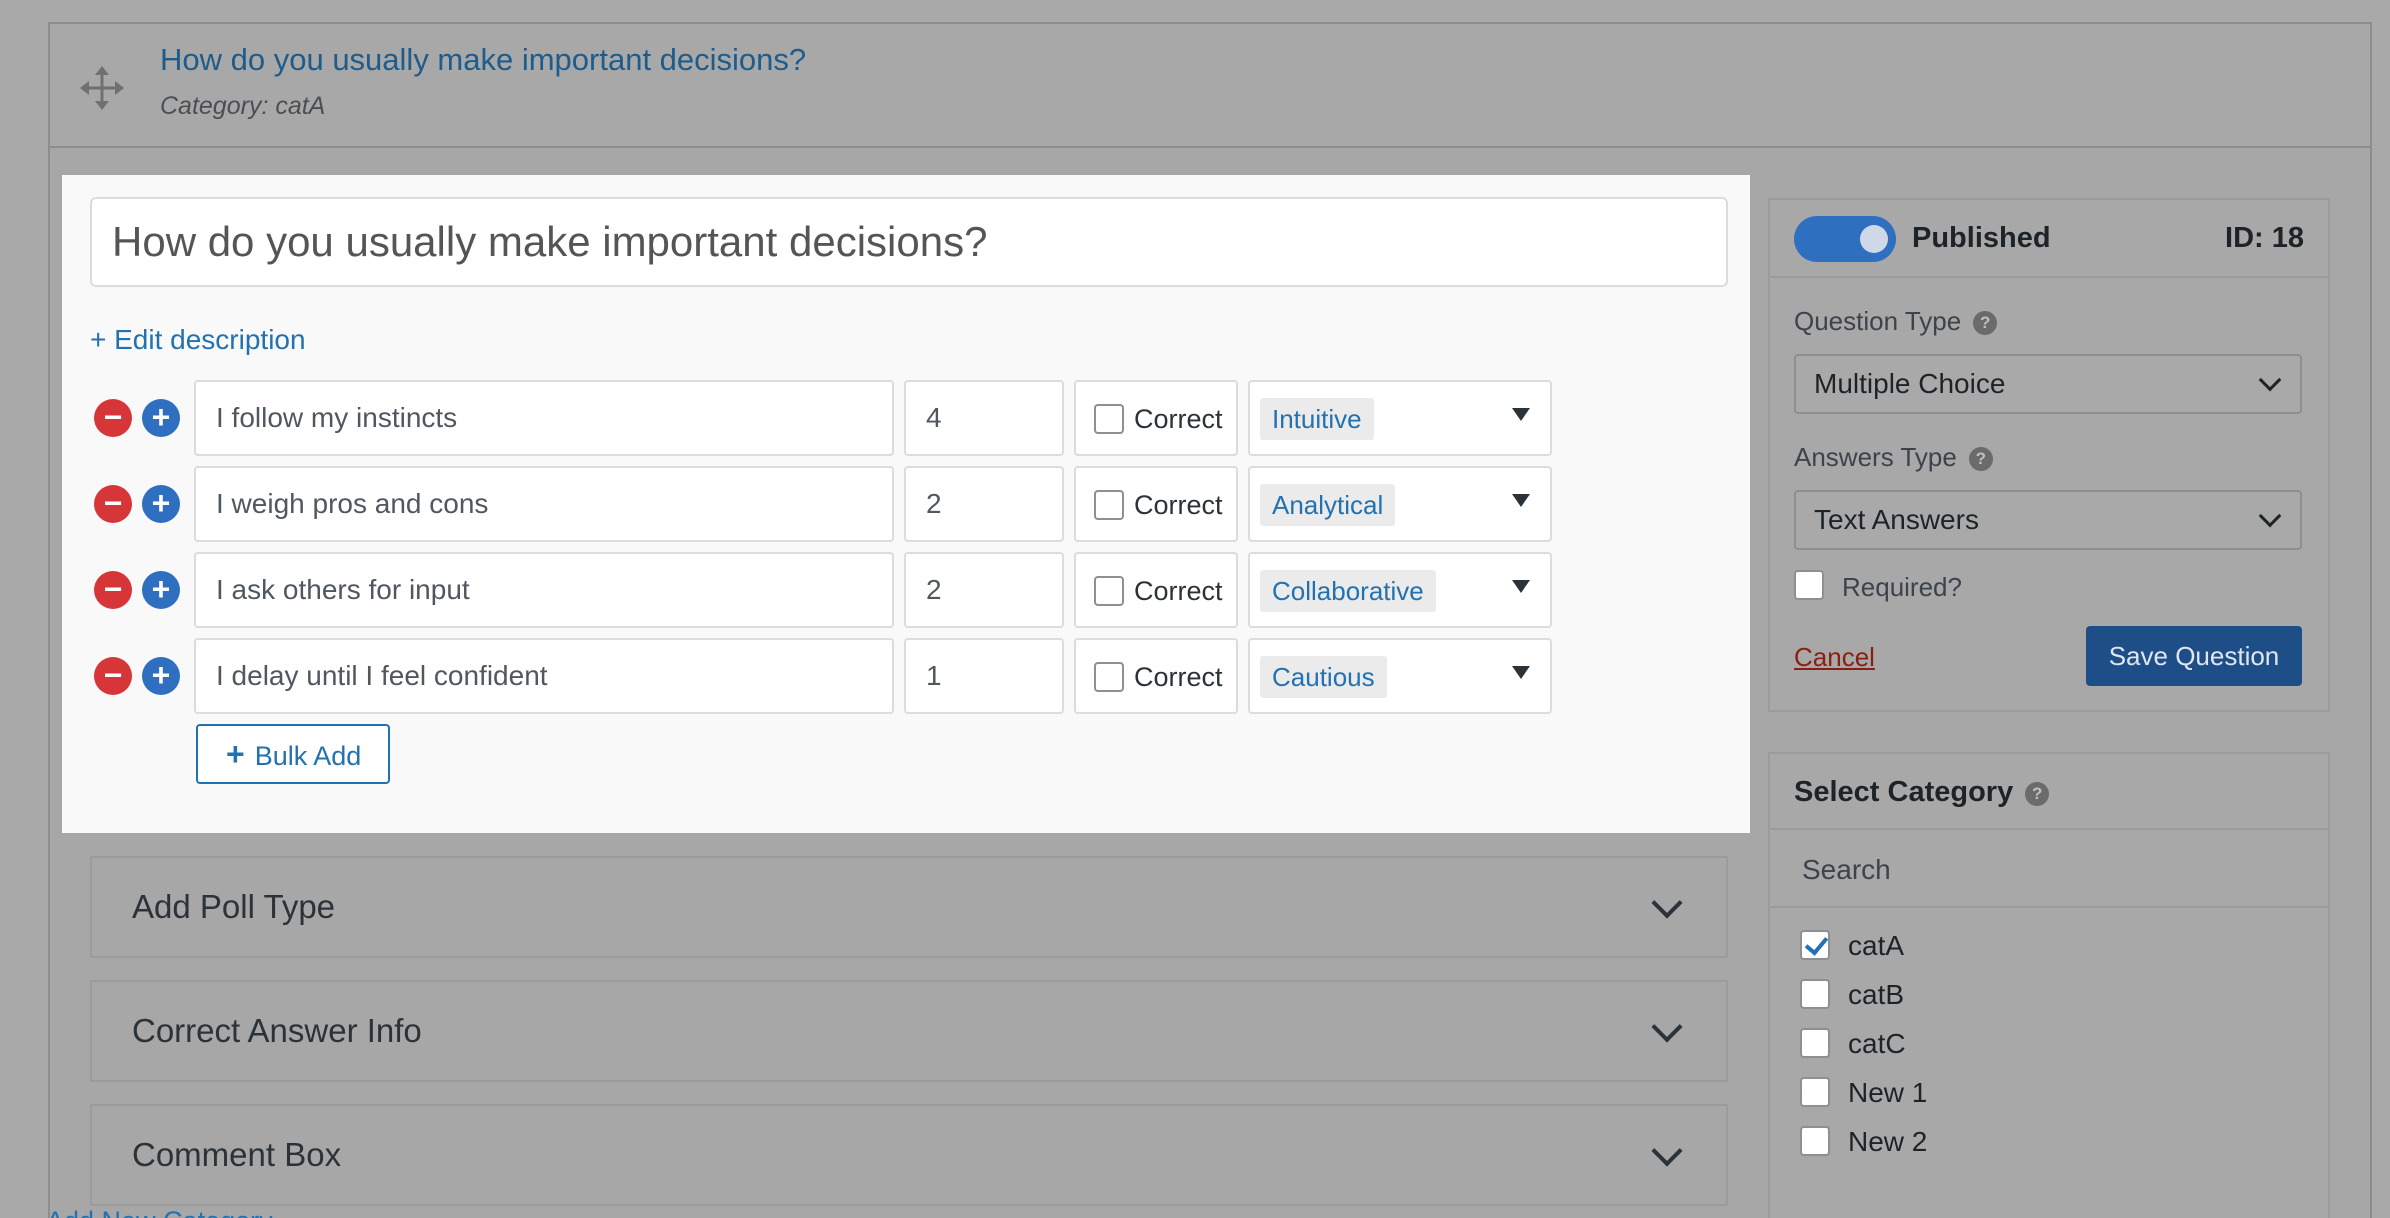 The height and width of the screenshot is (1218, 2390). Describe the element at coordinates (1845, 239) in the screenshot. I see `published-toggle` at that location.